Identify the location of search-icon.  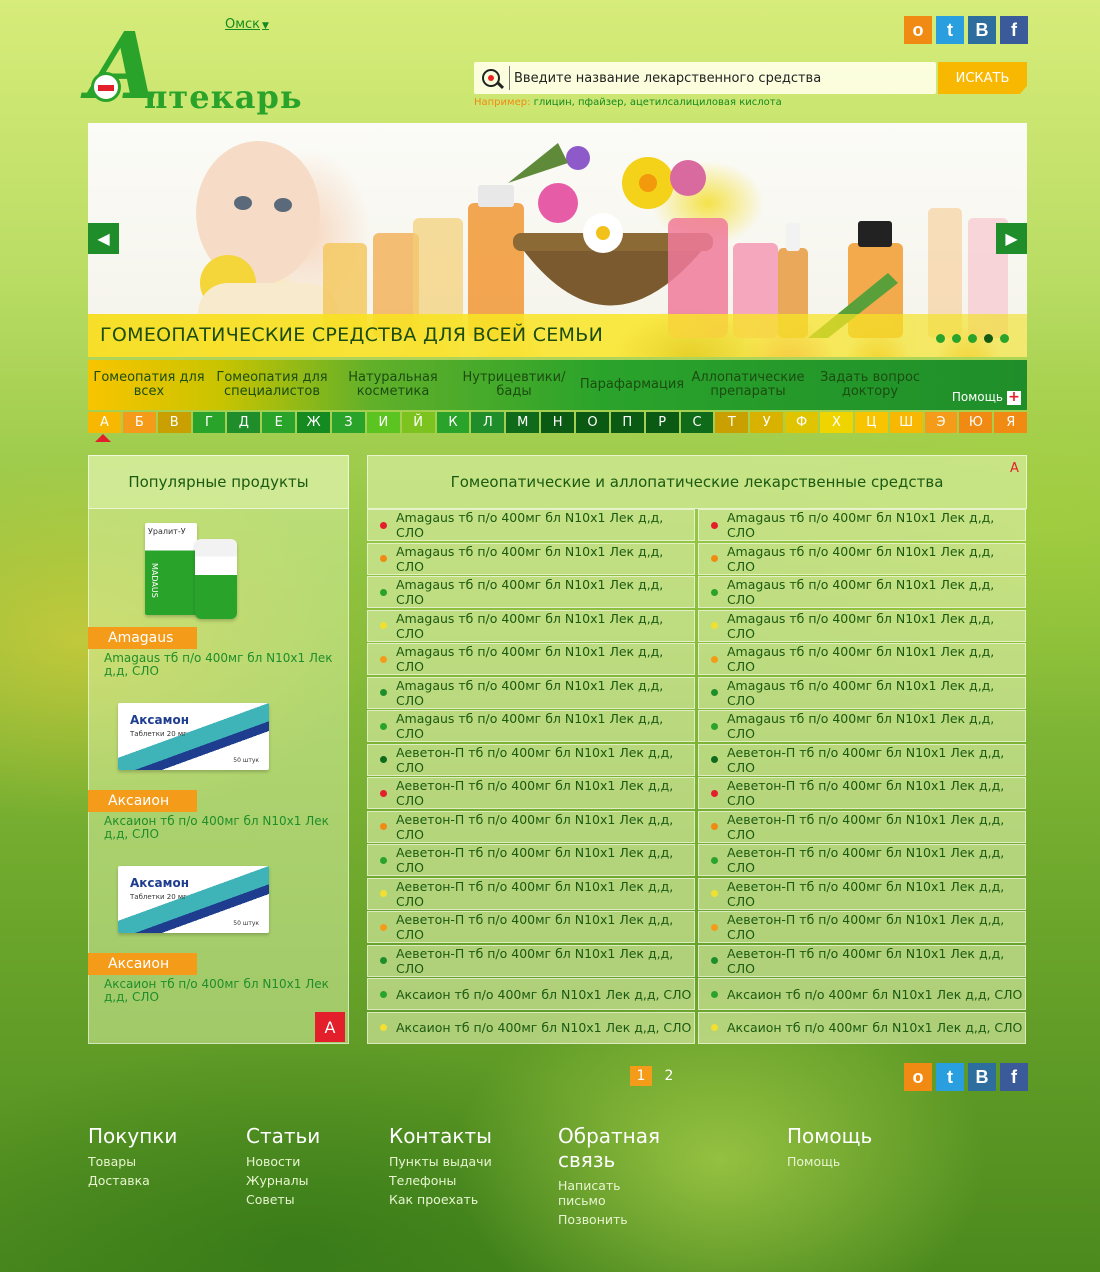
(491, 78).